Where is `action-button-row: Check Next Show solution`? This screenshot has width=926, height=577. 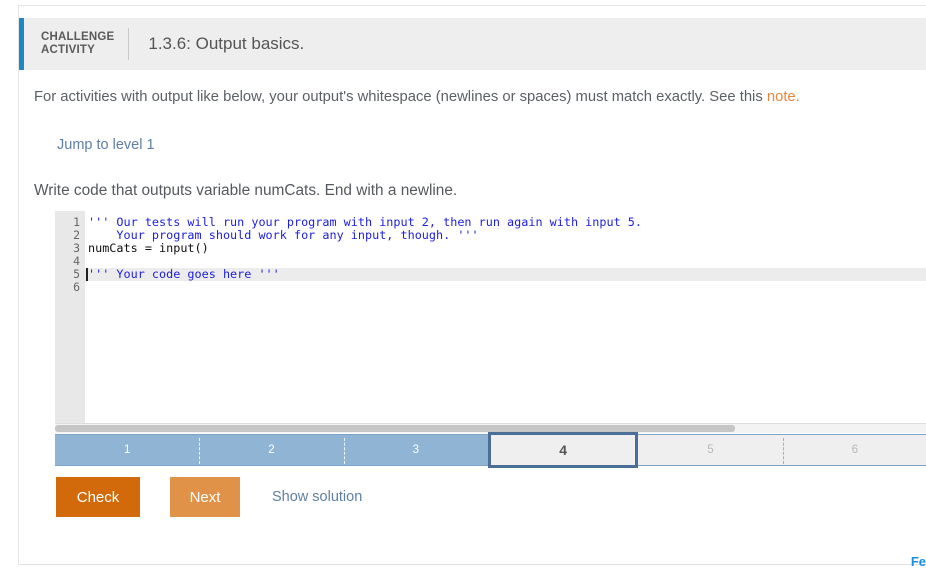 action-button-row: Check Next Show solution is located at coordinates (209, 497).